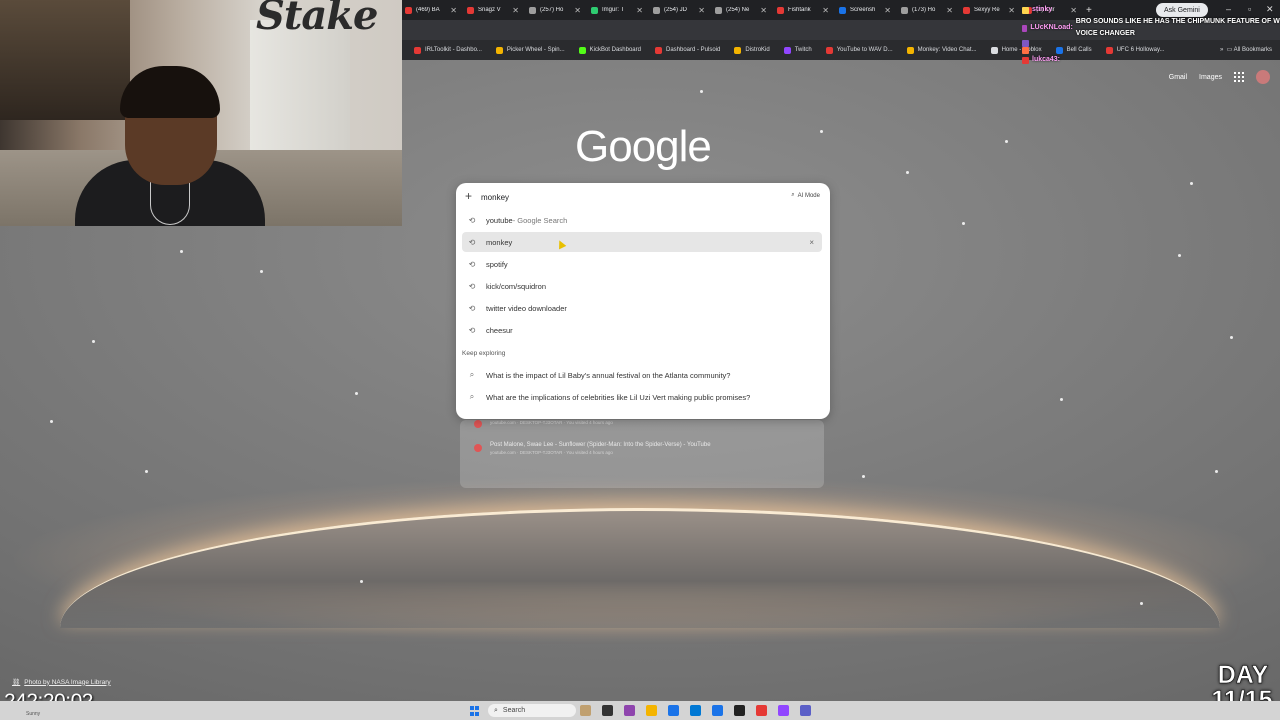  I want to click on browser-tab: Screensh ✕, so click(865, 10).